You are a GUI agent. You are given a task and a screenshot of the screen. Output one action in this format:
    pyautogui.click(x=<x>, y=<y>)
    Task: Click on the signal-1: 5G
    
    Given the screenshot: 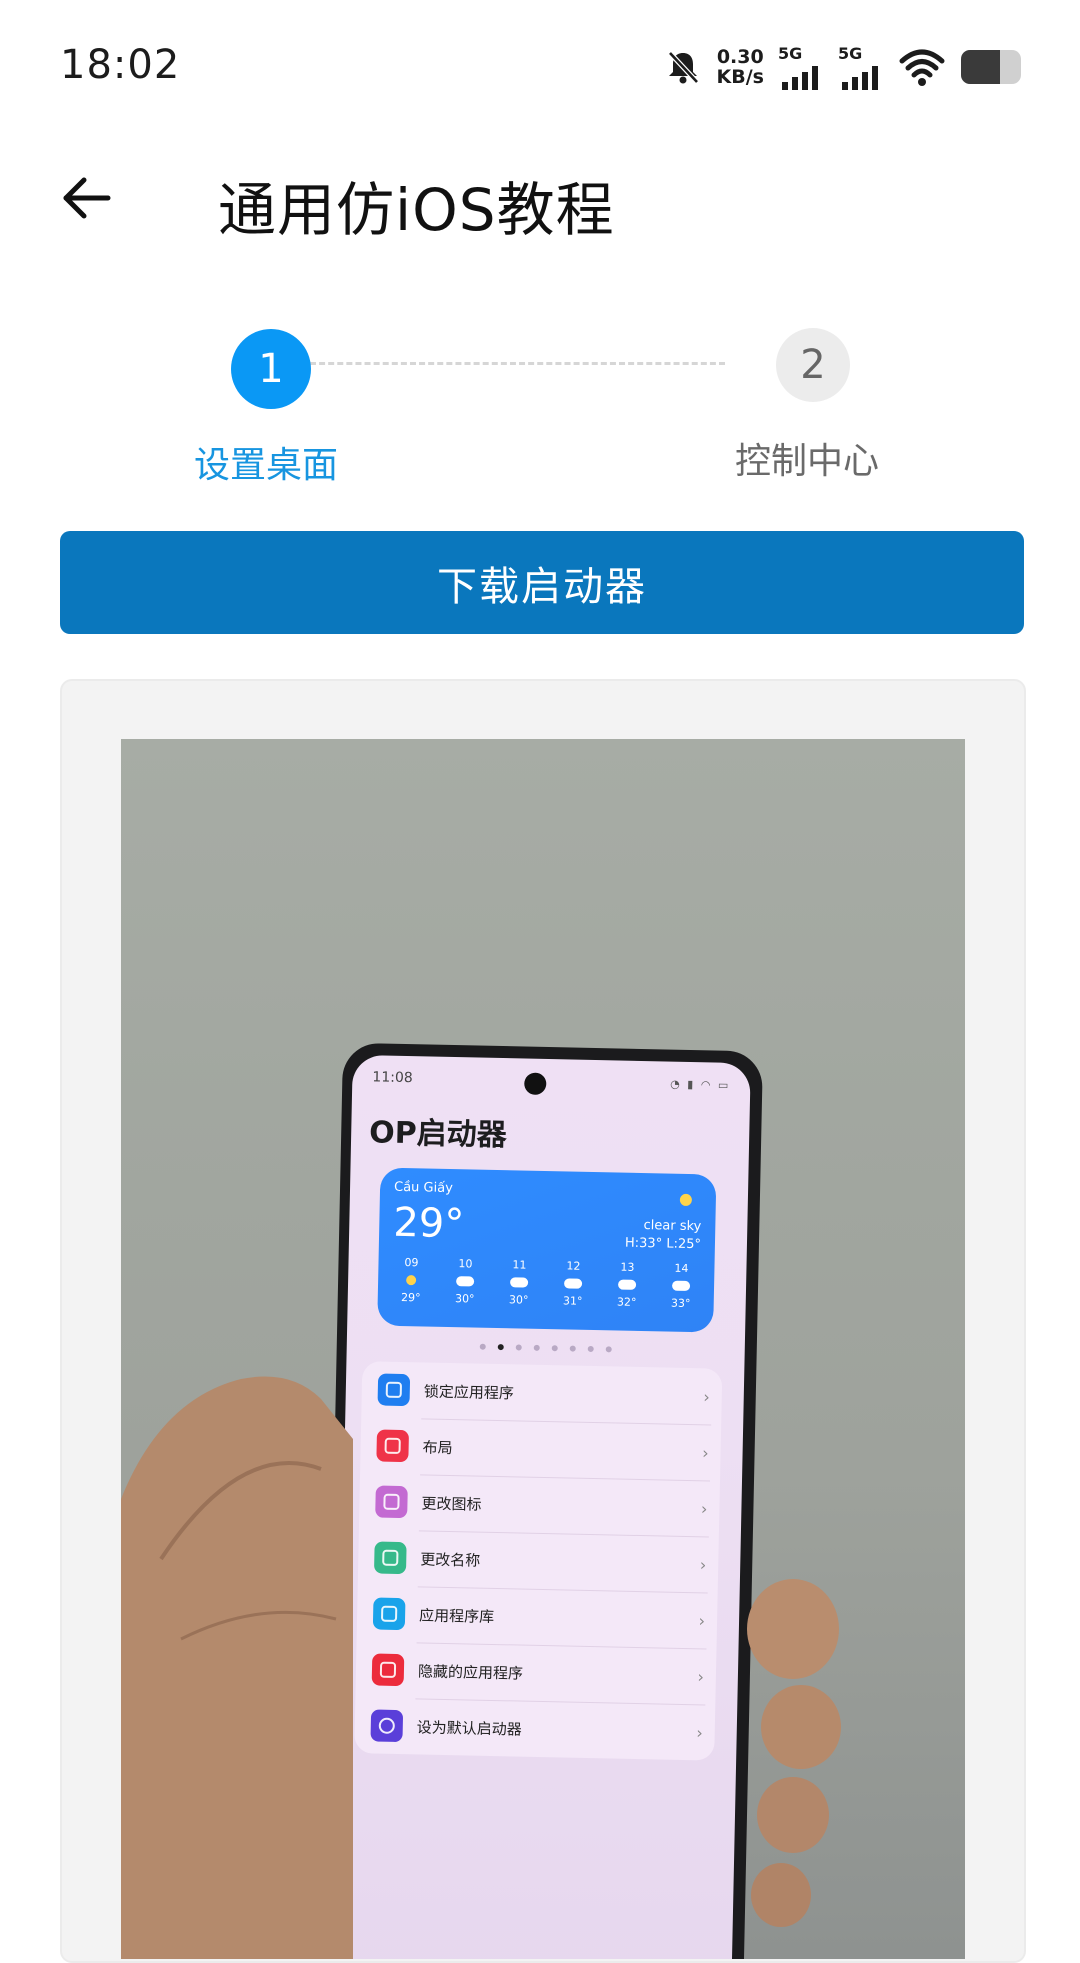 What is the action you would take?
    pyautogui.click(x=801, y=67)
    